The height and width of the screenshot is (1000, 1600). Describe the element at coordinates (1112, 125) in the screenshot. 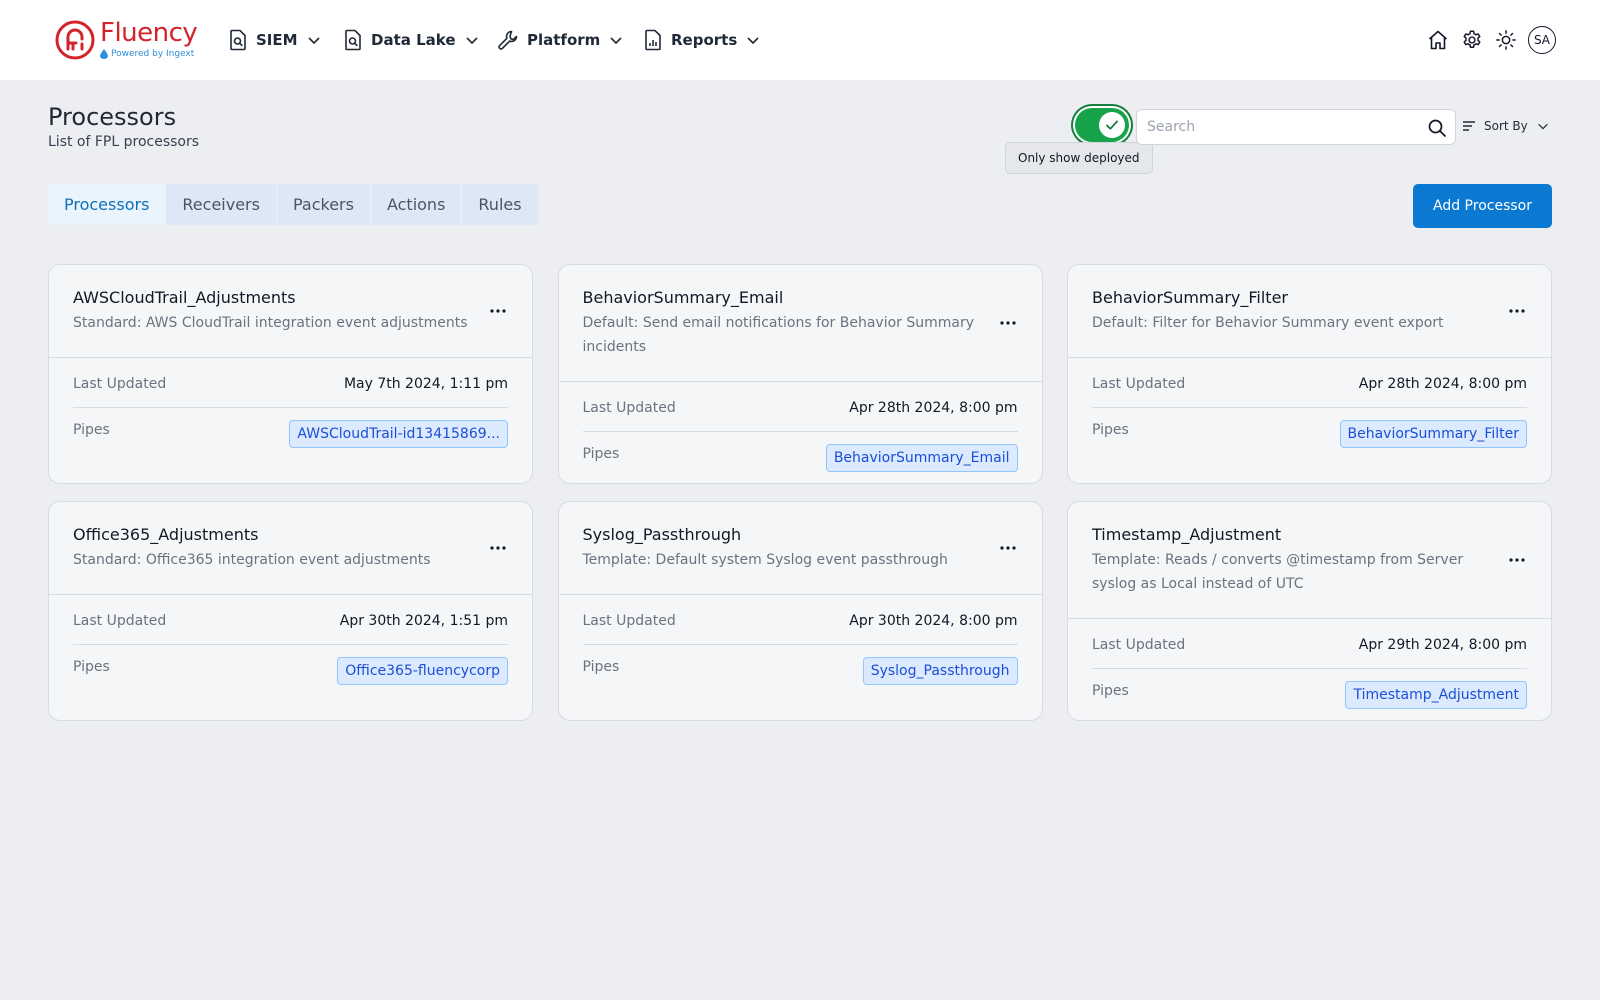

I see `checkmark-icon` at that location.